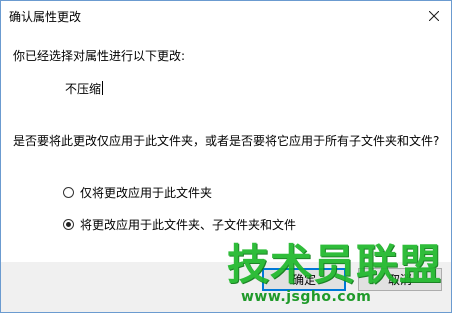 This screenshot has height=313, width=452. I want to click on close-icon, so click(434, 16).